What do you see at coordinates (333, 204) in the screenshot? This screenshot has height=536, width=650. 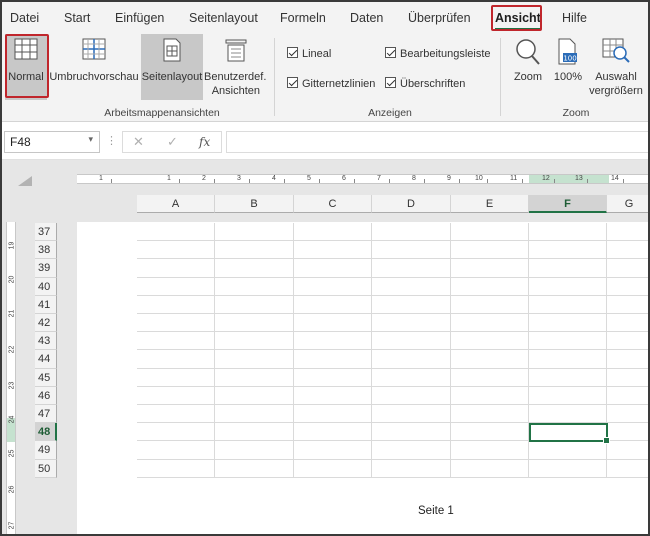 I see `column-header-c: C` at bounding box center [333, 204].